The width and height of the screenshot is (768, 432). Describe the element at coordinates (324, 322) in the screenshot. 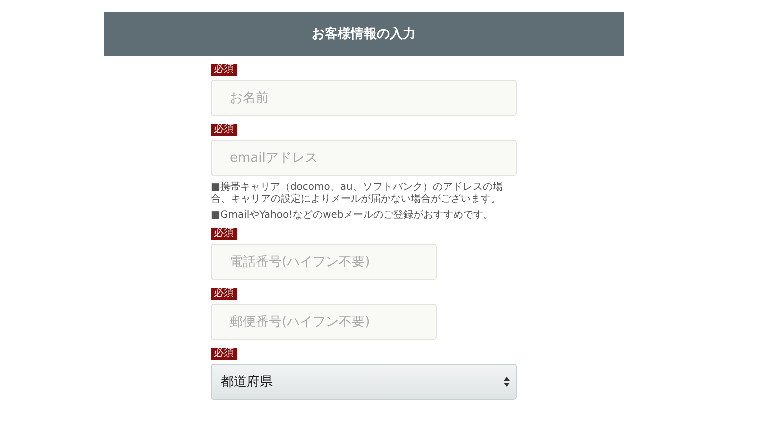

I see `input-field: 郵便番号(ハイフン不要)` at that location.